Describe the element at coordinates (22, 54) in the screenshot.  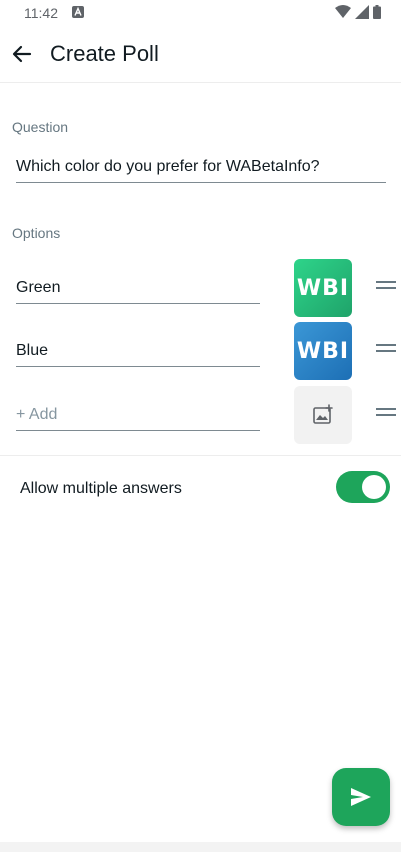
I see `arrow-left-icon` at that location.